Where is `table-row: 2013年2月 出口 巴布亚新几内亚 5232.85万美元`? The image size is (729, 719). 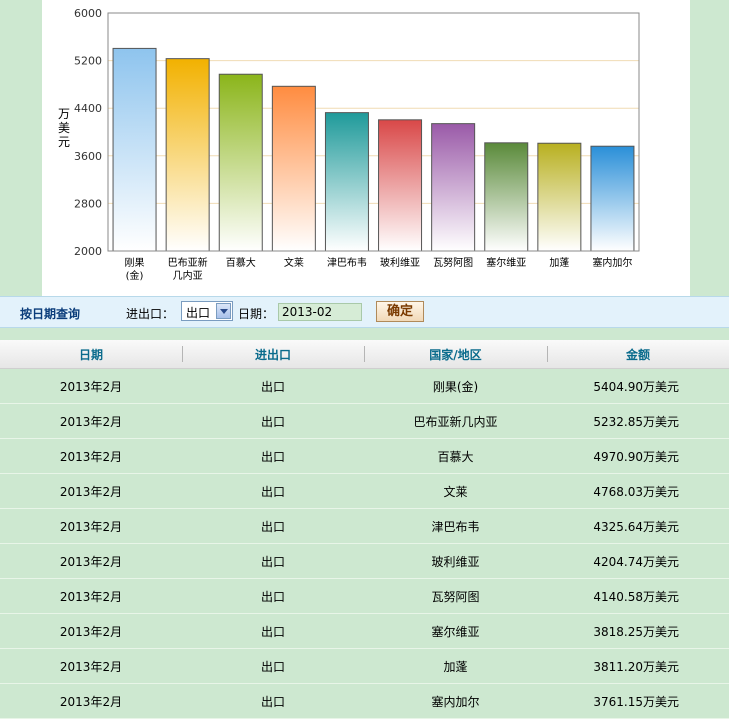 table-row: 2013年2月 出口 巴布亚新几内亚 5232.85万美元 is located at coordinates (364, 421).